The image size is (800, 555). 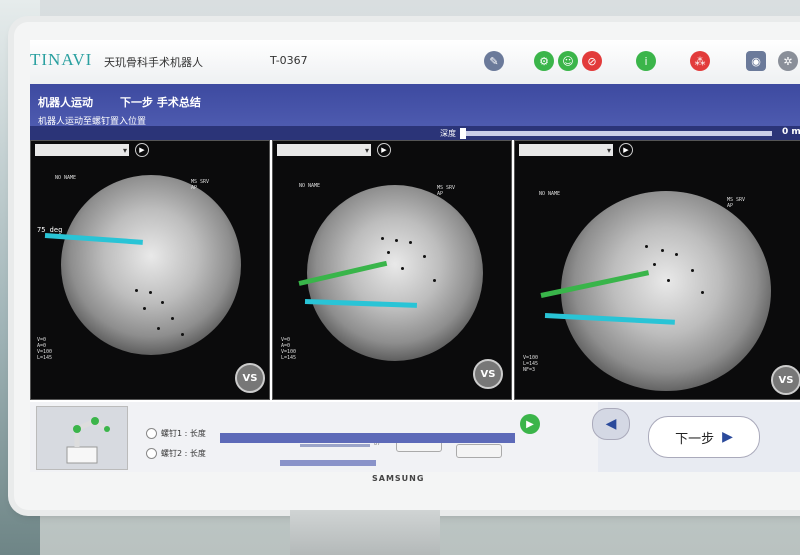 I want to click on robot-arm-icon, so click(x=88, y=440).